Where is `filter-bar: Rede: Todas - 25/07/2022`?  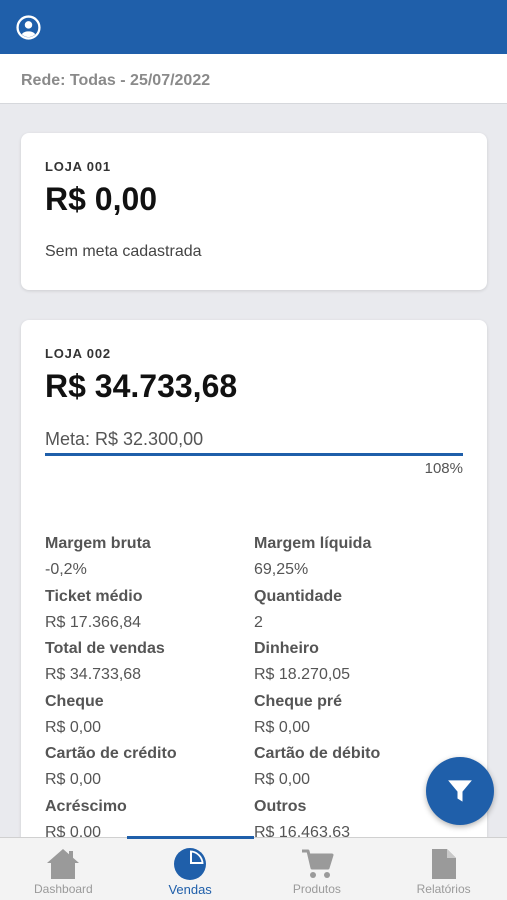 filter-bar: Rede: Todas - 25/07/2022 is located at coordinates (253, 79).